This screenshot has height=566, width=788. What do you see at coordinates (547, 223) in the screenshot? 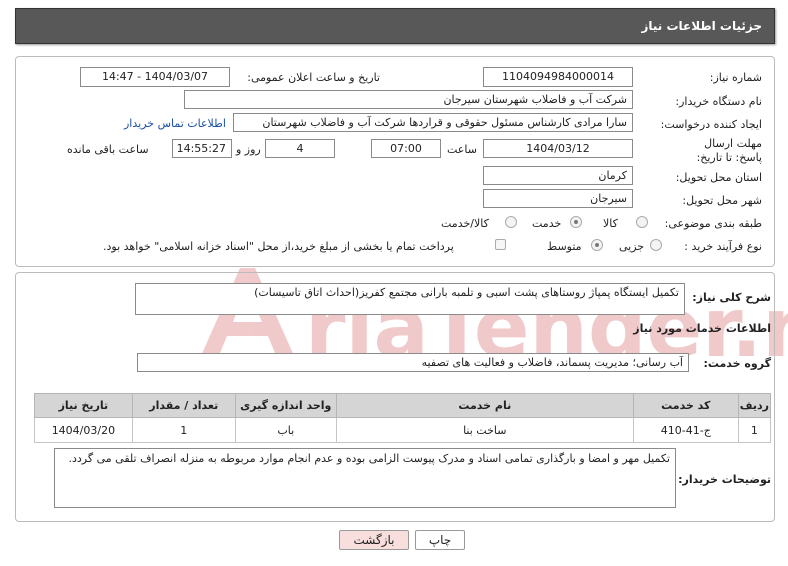
I see `category-service-label: خدمت` at bounding box center [547, 223].